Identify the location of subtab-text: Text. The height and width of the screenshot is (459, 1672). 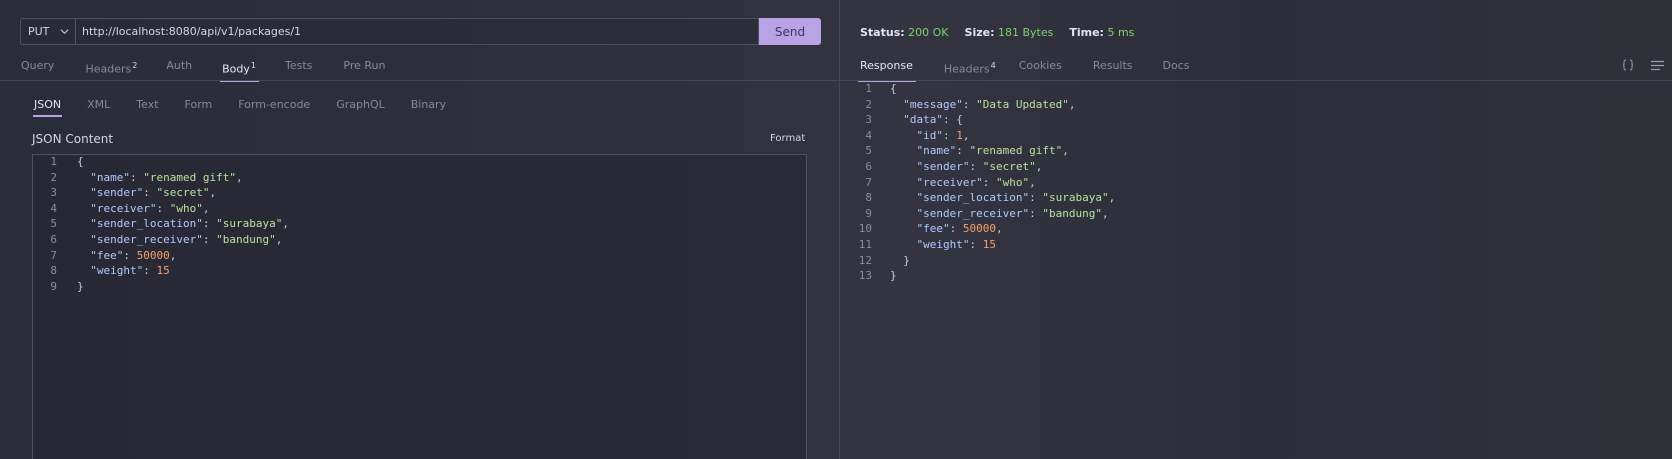
(147, 105).